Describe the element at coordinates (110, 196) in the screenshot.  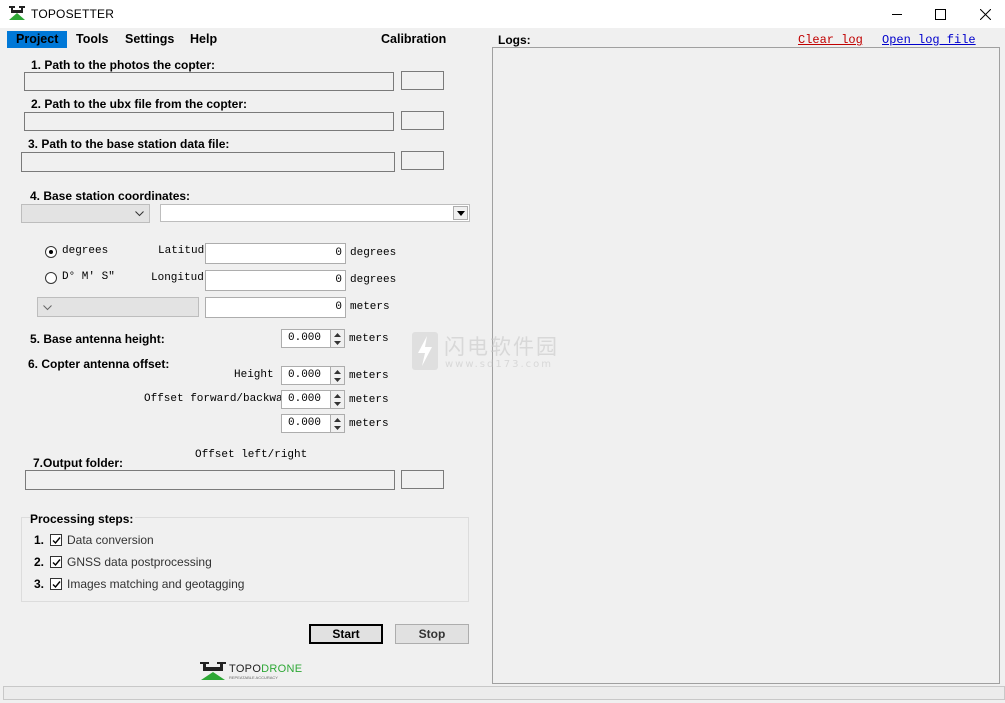
I see `base-coords-label: 4. Base station coordinates:` at that location.